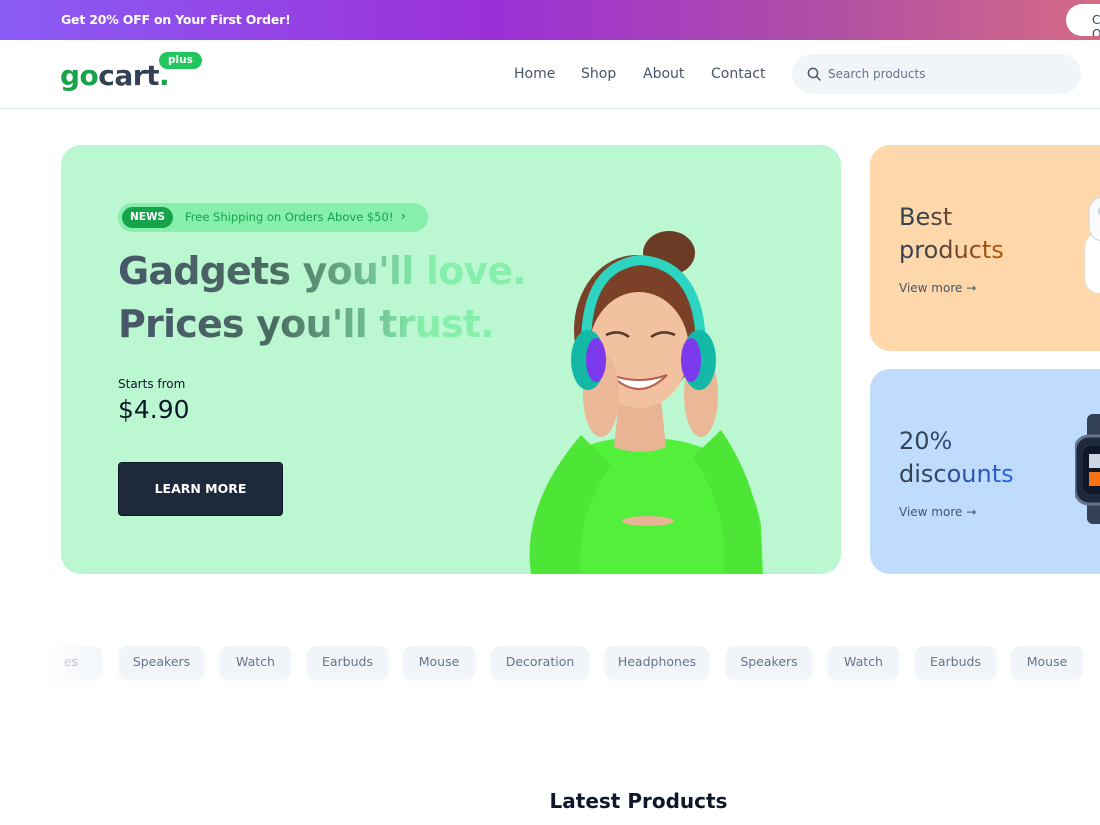  Describe the element at coordinates (1092, 245) in the screenshot. I see `earbuds-image` at that location.